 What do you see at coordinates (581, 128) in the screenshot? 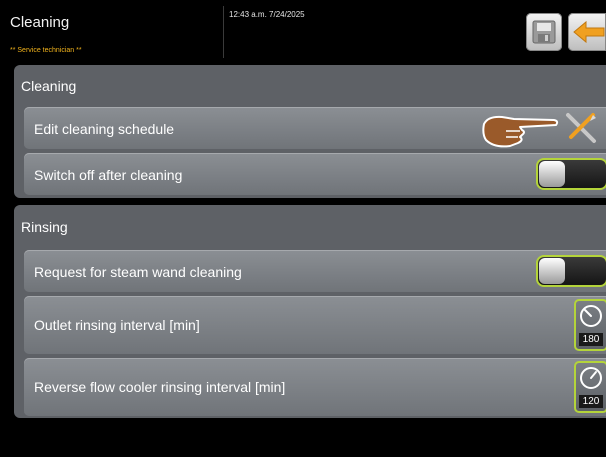
I see `tools-icon` at bounding box center [581, 128].